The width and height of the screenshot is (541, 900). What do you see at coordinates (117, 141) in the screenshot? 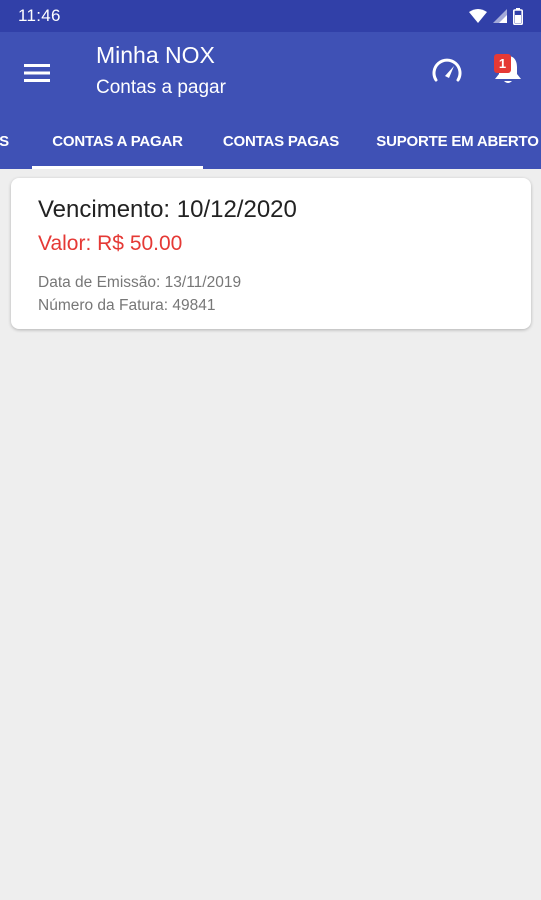
I see `tab-contas-a-pagar: CONTAS A PAGAR` at bounding box center [117, 141].